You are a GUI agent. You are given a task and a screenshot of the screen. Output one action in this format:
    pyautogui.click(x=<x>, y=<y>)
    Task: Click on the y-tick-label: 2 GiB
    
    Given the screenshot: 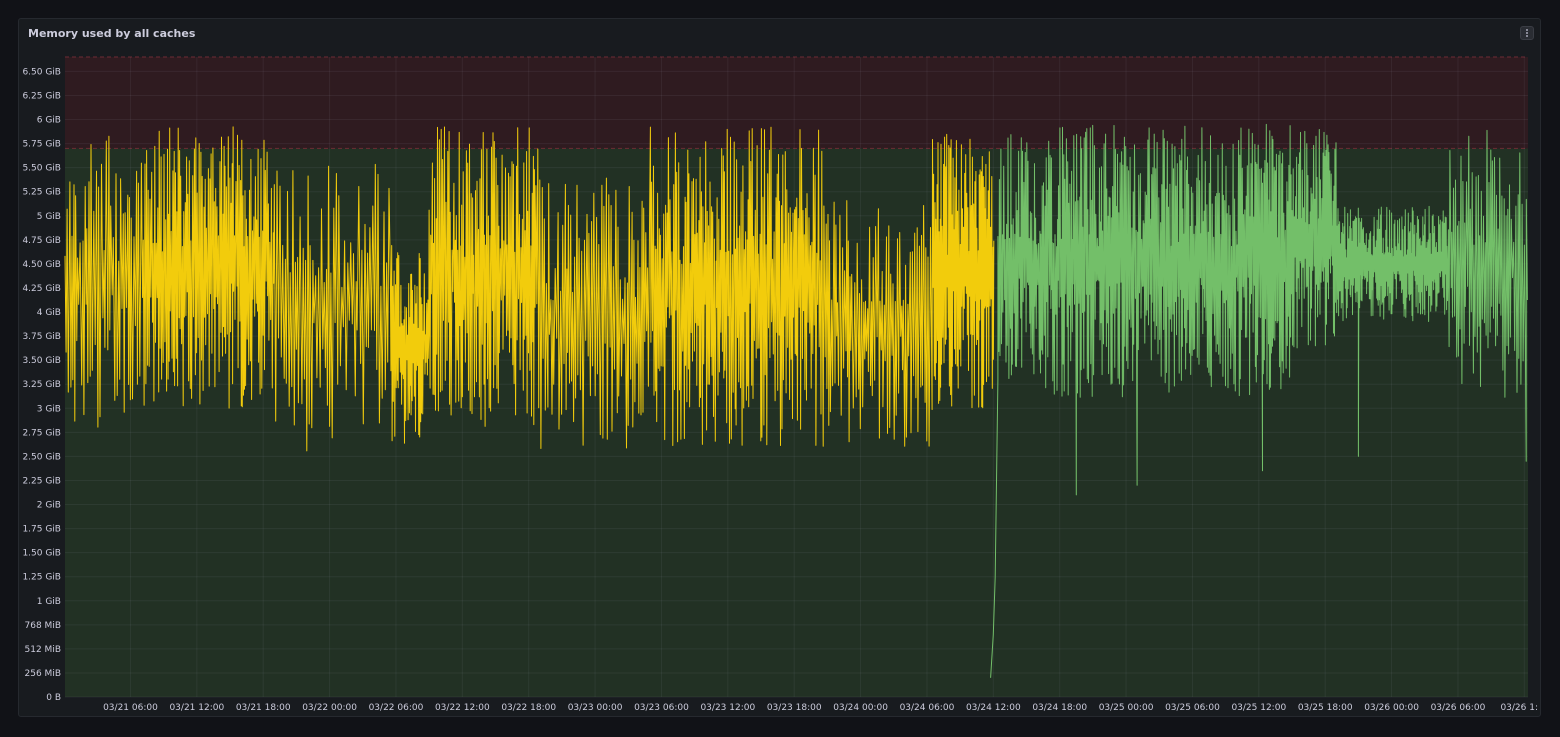 What is the action you would take?
    pyautogui.click(x=49, y=506)
    